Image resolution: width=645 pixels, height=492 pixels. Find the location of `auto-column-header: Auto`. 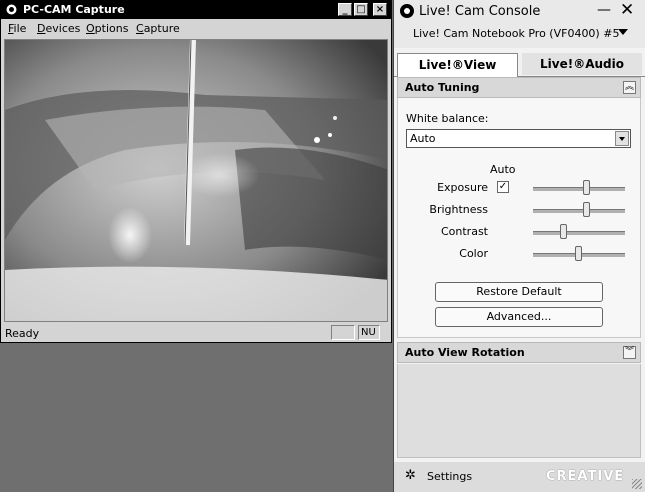

auto-column-header: Auto is located at coordinates (503, 169).